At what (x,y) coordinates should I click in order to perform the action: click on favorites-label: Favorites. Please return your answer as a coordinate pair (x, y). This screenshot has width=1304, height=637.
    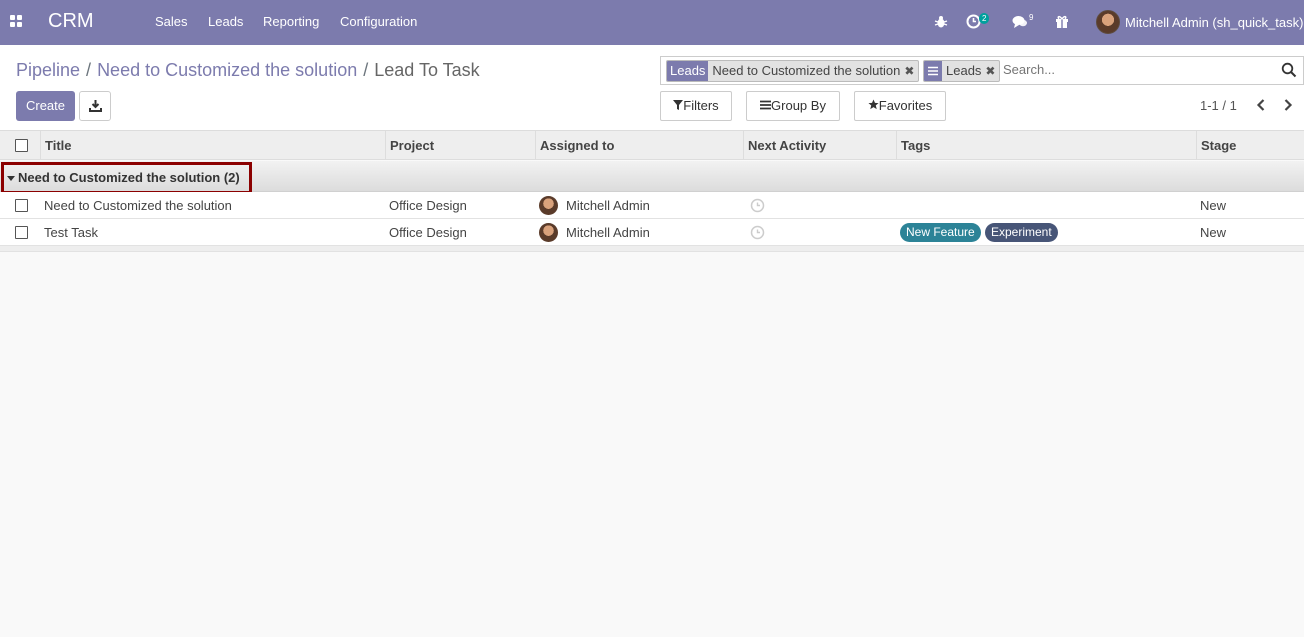
    Looking at the image, I should click on (905, 105).